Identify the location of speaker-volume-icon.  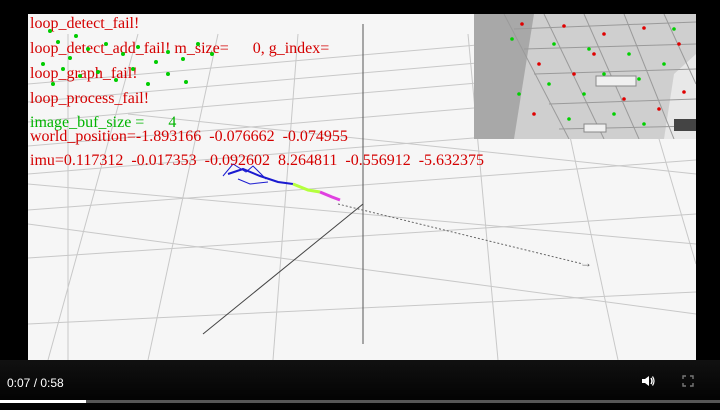
(648, 381).